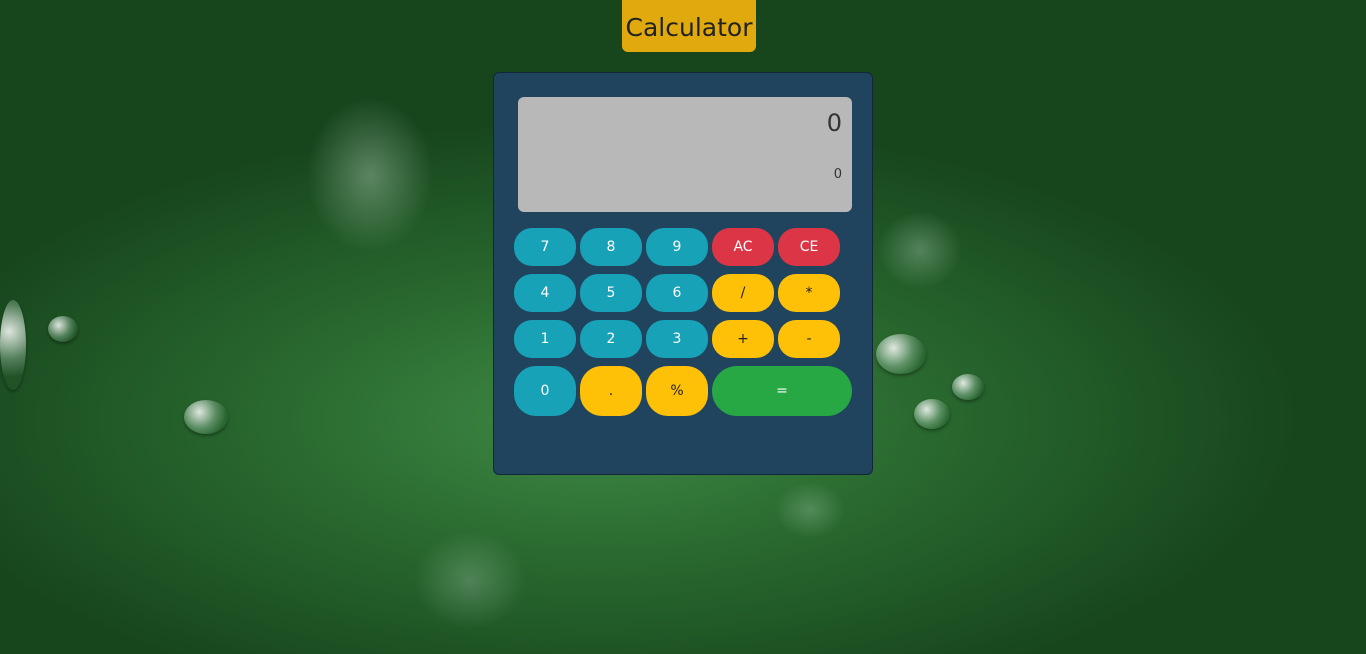 Image resolution: width=1366 pixels, height=654 pixels. What do you see at coordinates (743, 293) in the screenshot?
I see `divide-button: /` at bounding box center [743, 293].